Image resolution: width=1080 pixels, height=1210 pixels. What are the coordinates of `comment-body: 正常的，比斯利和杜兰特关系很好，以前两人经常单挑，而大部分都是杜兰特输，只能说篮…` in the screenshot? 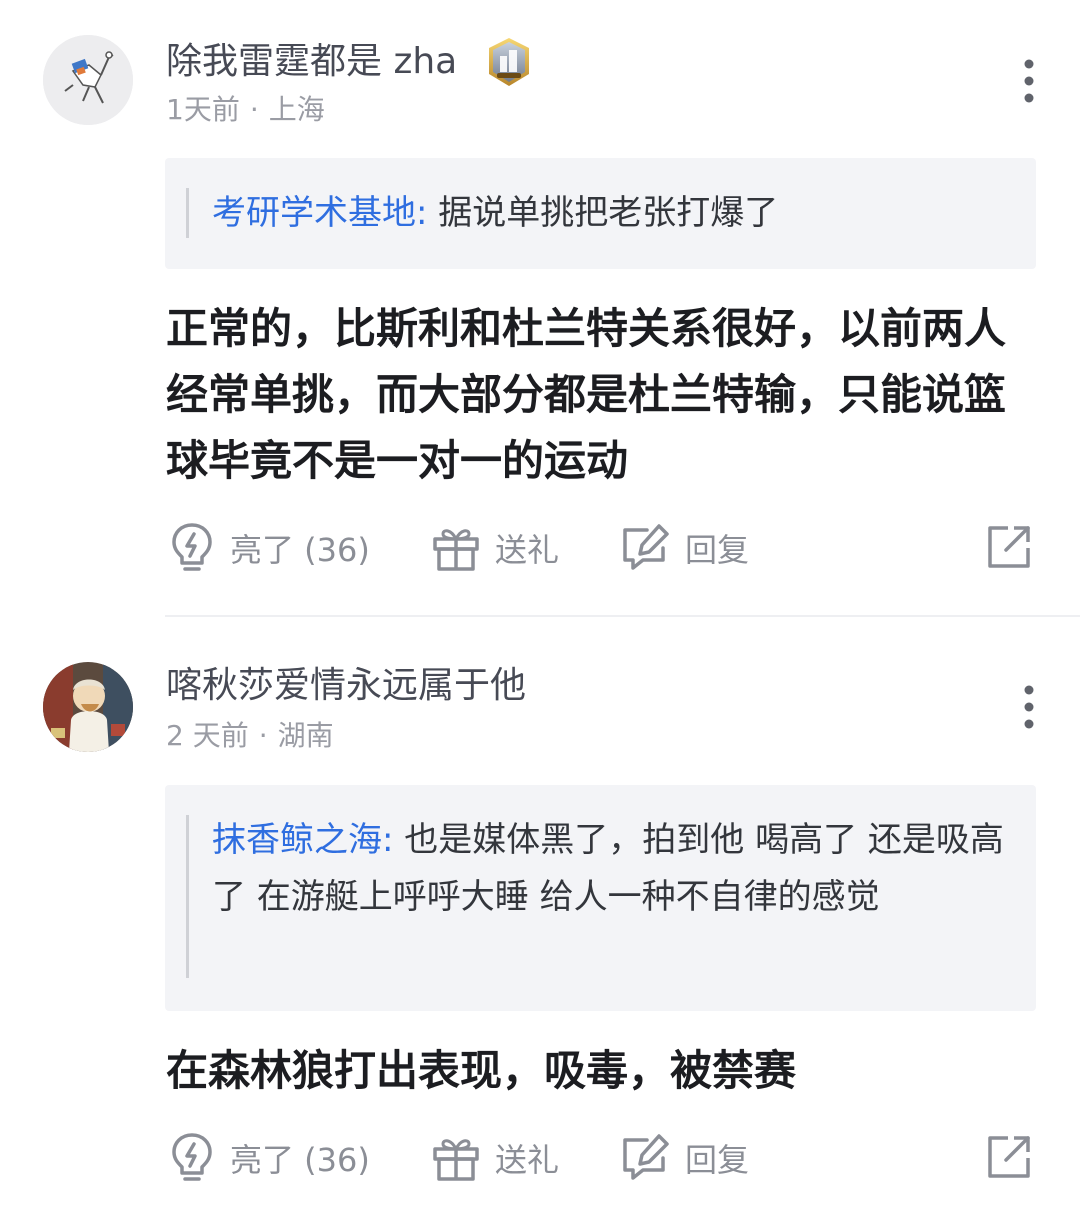 It's located at (586, 394).